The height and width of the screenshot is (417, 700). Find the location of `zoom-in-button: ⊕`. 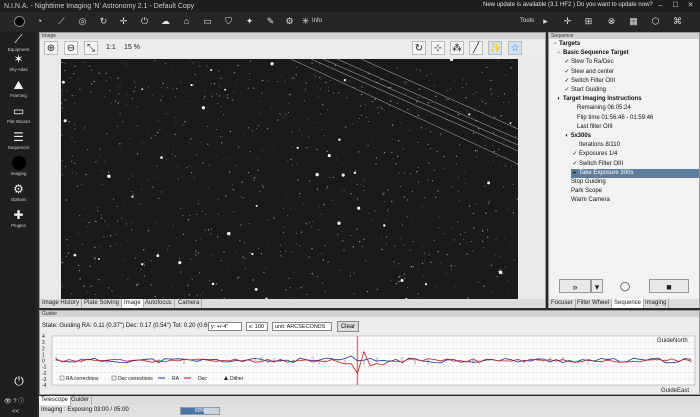

zoom-in-button: ⊕ is located at coordinates (51, 48).